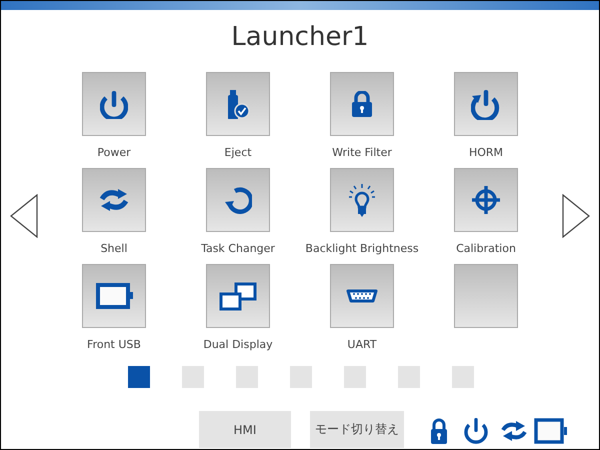 This screenshot has width=600, height=450. I want to click on left-arrow-icon, so click(24, 216).